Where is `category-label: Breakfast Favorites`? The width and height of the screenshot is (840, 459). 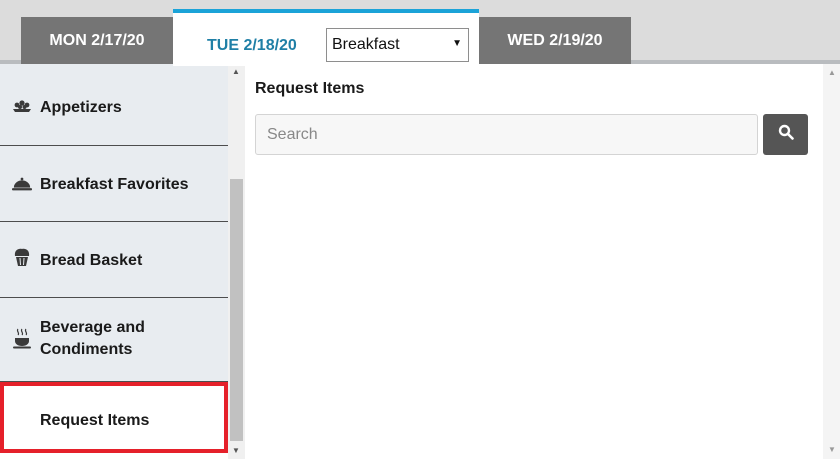 category-label: Breakfast Favorites is located at coordinates (114, 184).